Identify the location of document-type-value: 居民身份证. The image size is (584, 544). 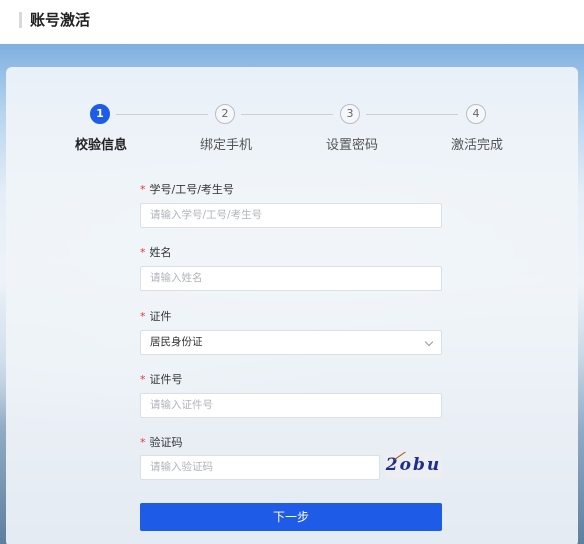
(176, 342).